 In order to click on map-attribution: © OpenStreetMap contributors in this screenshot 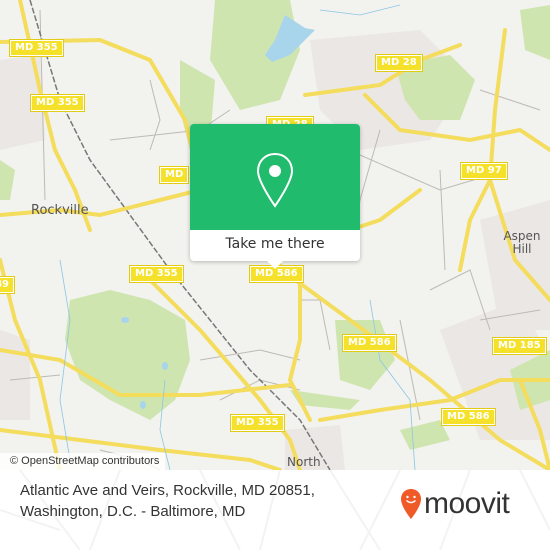, I will do `click(83, 461)`.